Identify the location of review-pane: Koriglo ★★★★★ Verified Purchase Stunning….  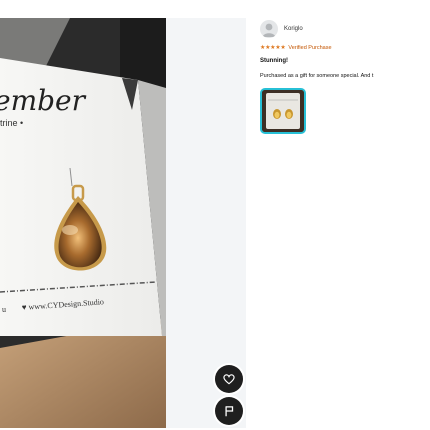
(338, 76).